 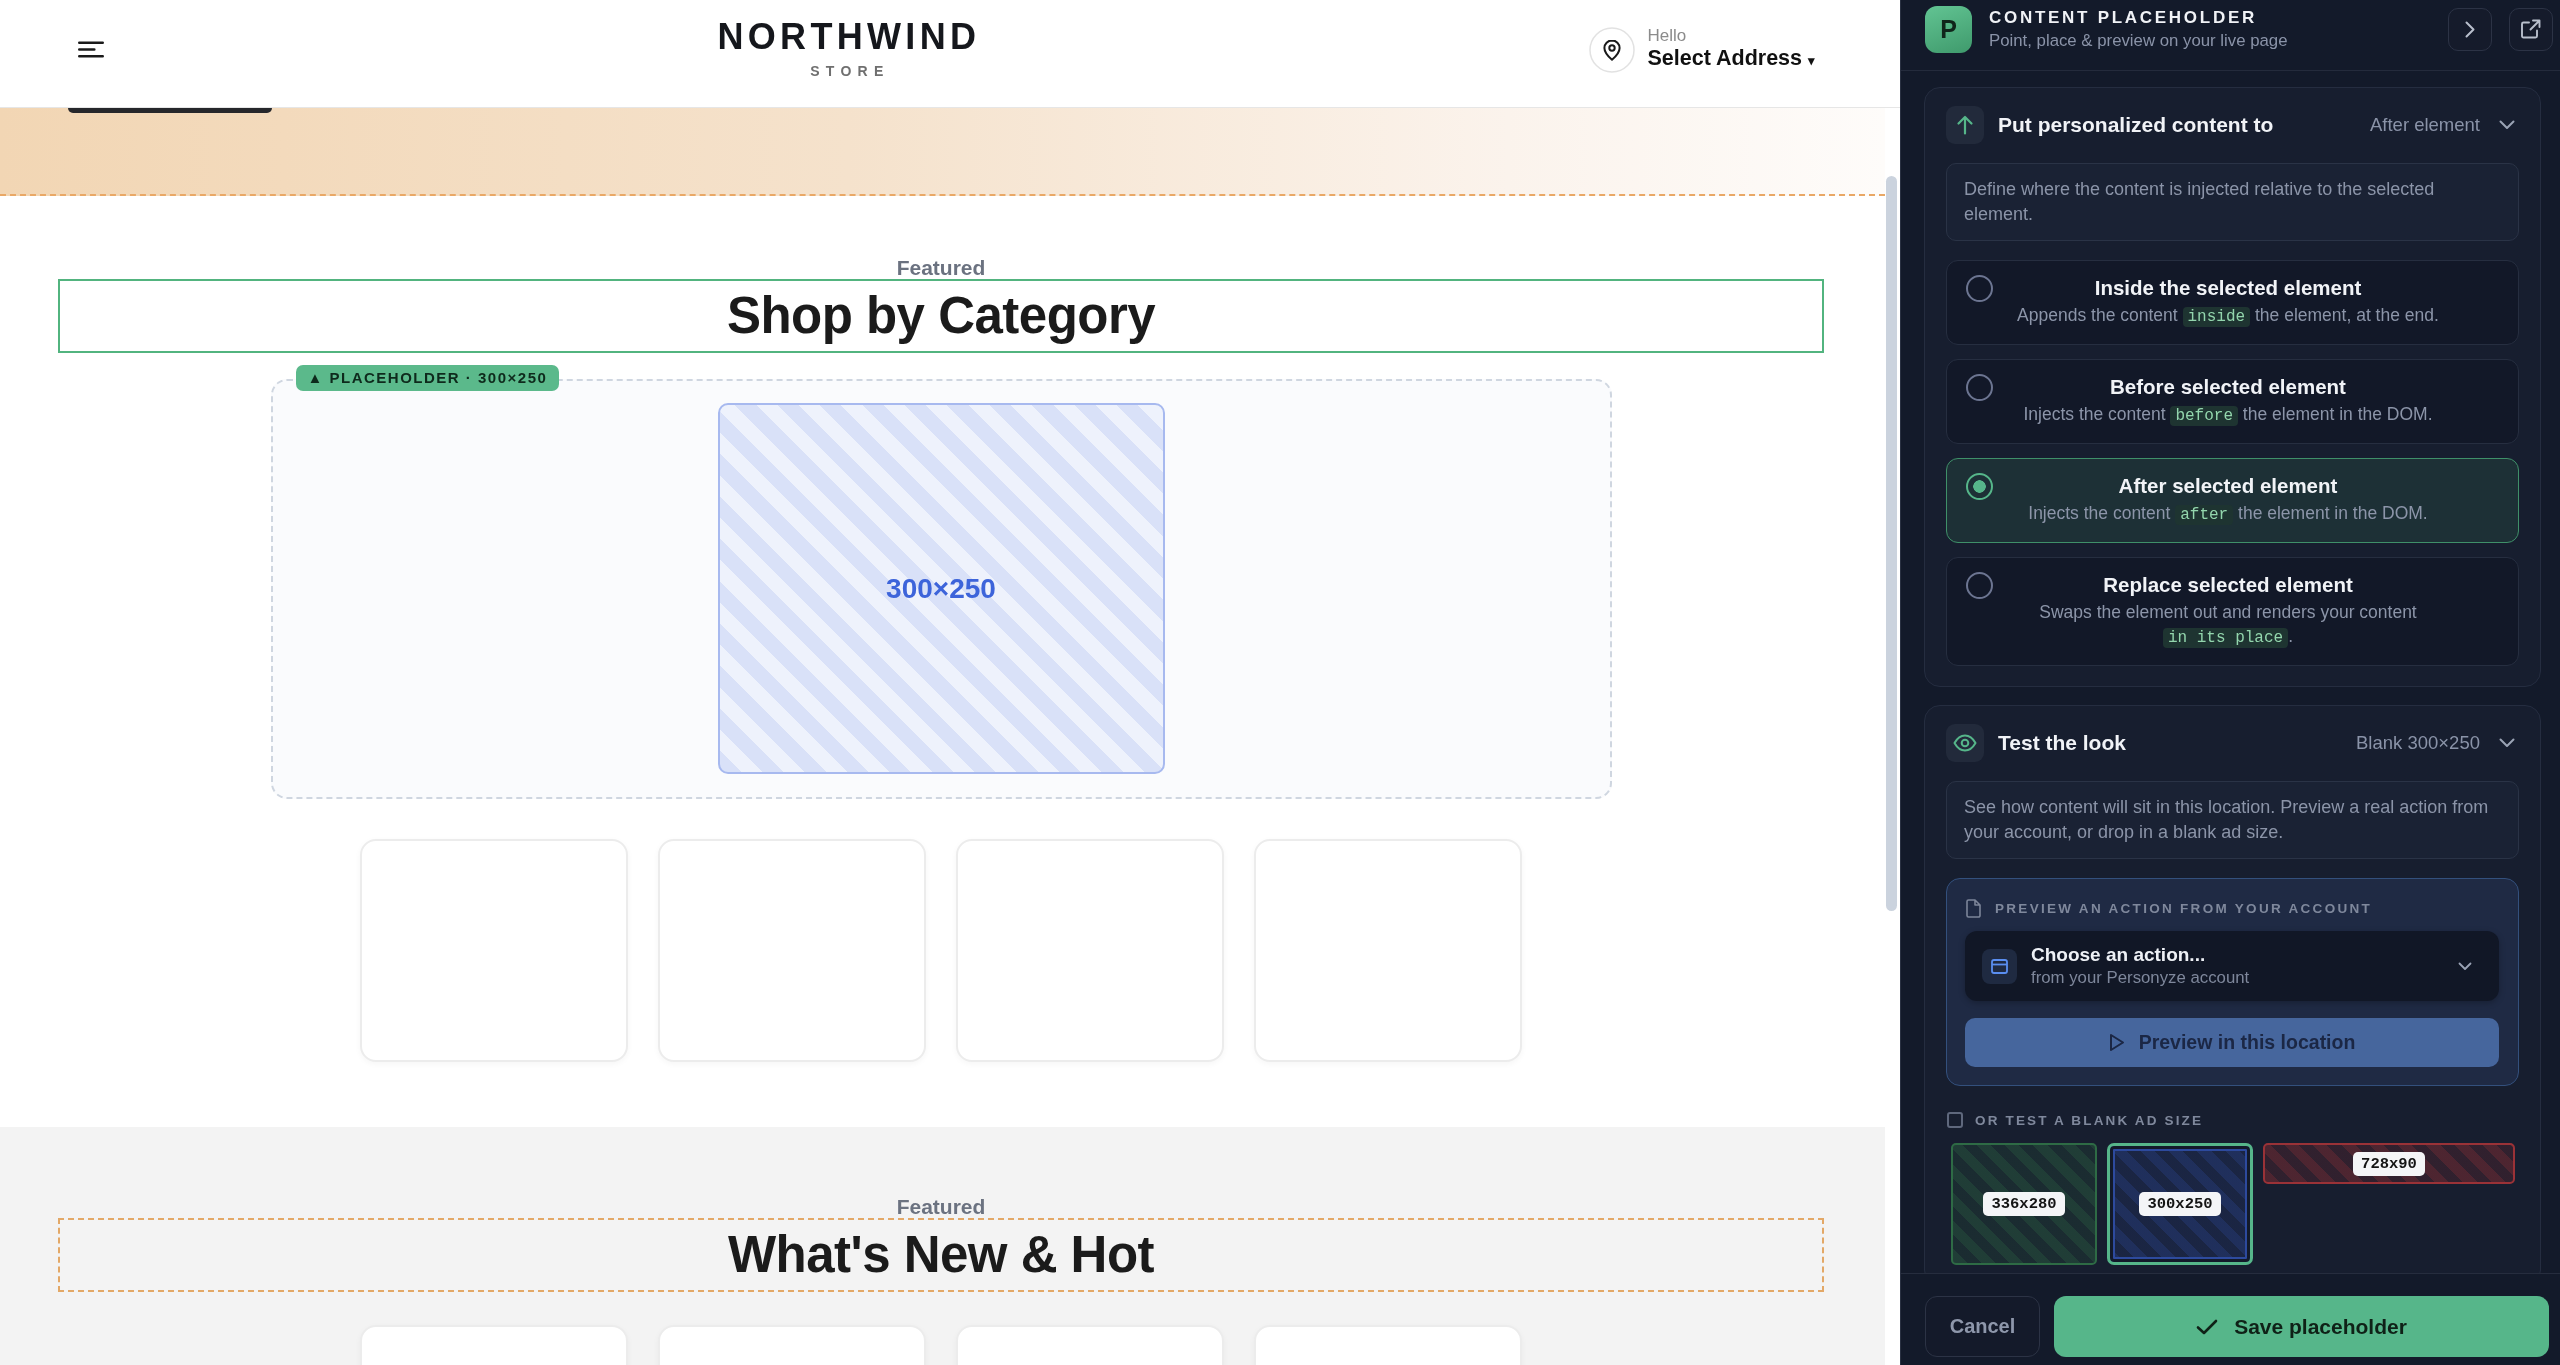 I want to click on cancel-button: Cancel, so click(x=1982, y=1326).